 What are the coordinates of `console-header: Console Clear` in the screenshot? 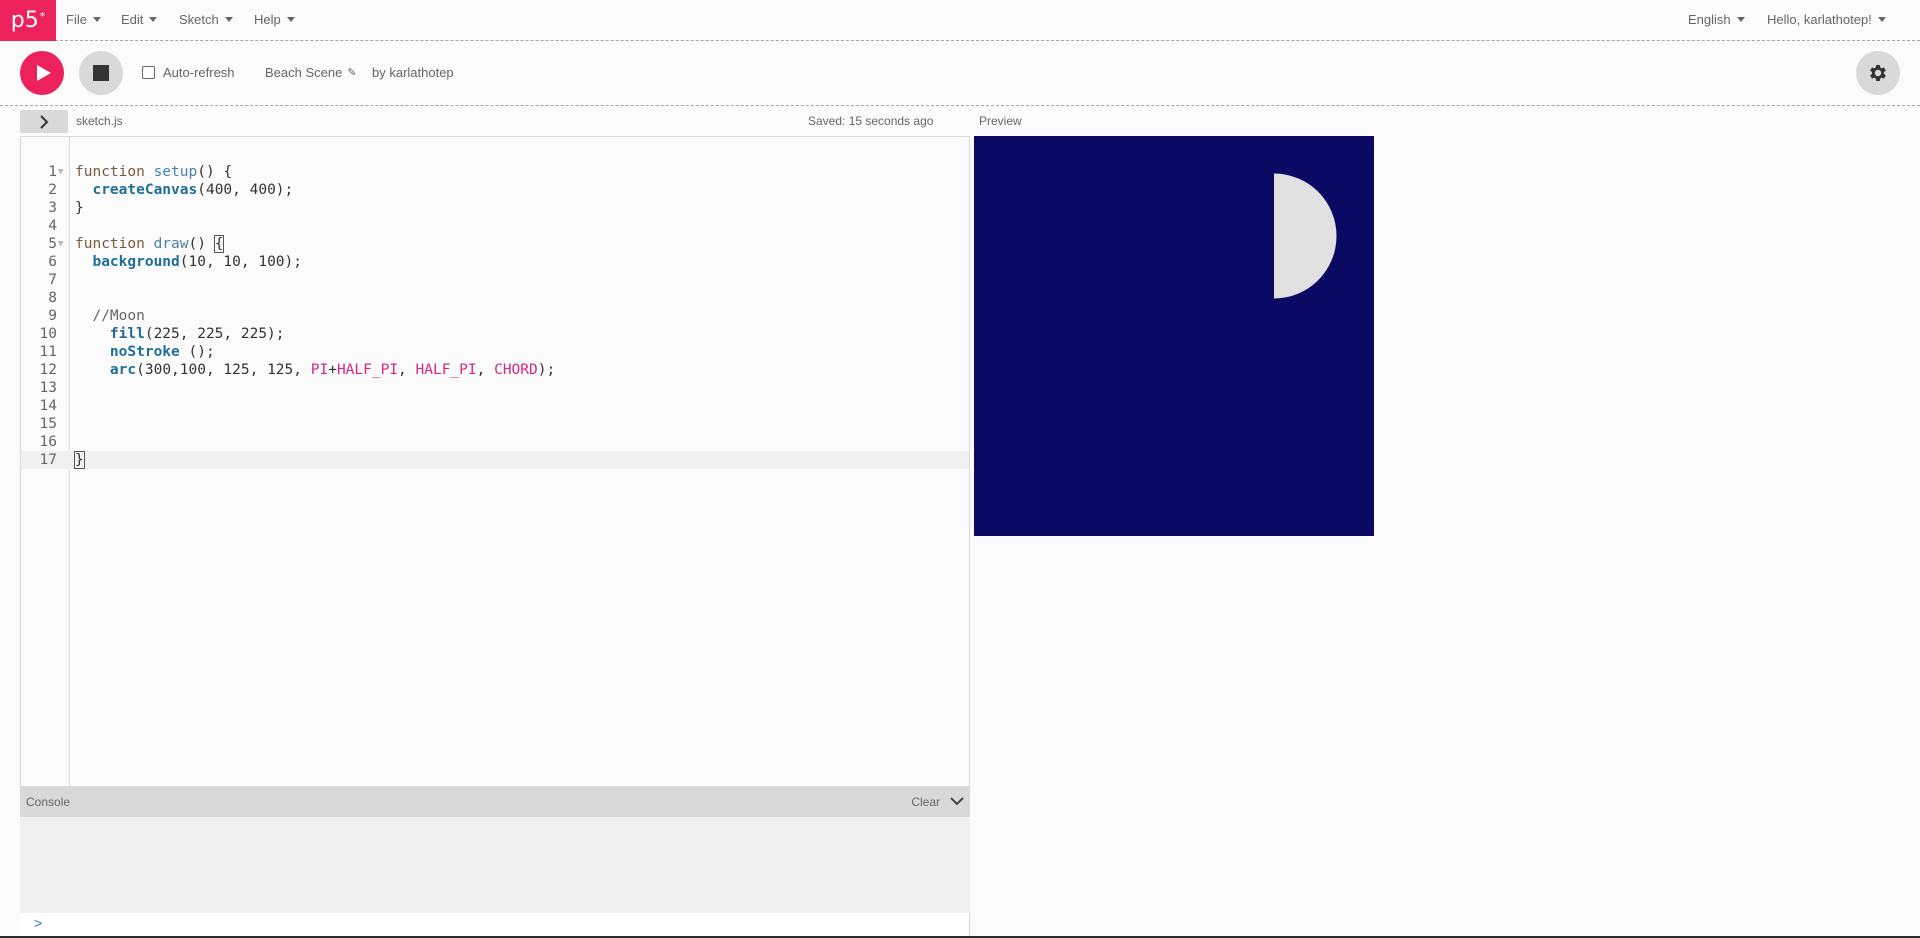 It's located at (495, 801).